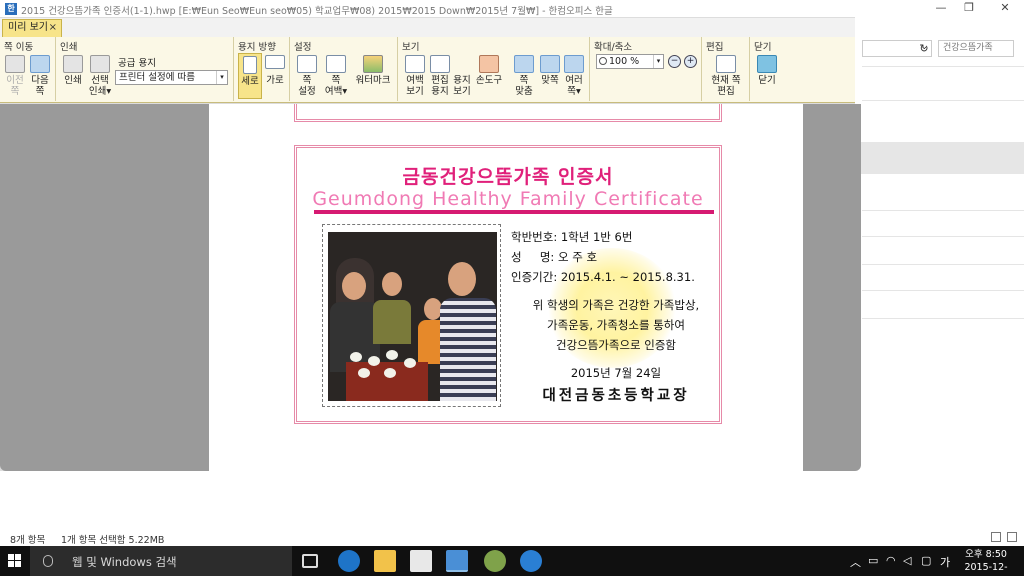 The height and width of the screenshot is (587, 1024). What do you see at coordinates (373, 64) in the screenshot?
I see `watermark-icon` at bounding box center [373, 64].